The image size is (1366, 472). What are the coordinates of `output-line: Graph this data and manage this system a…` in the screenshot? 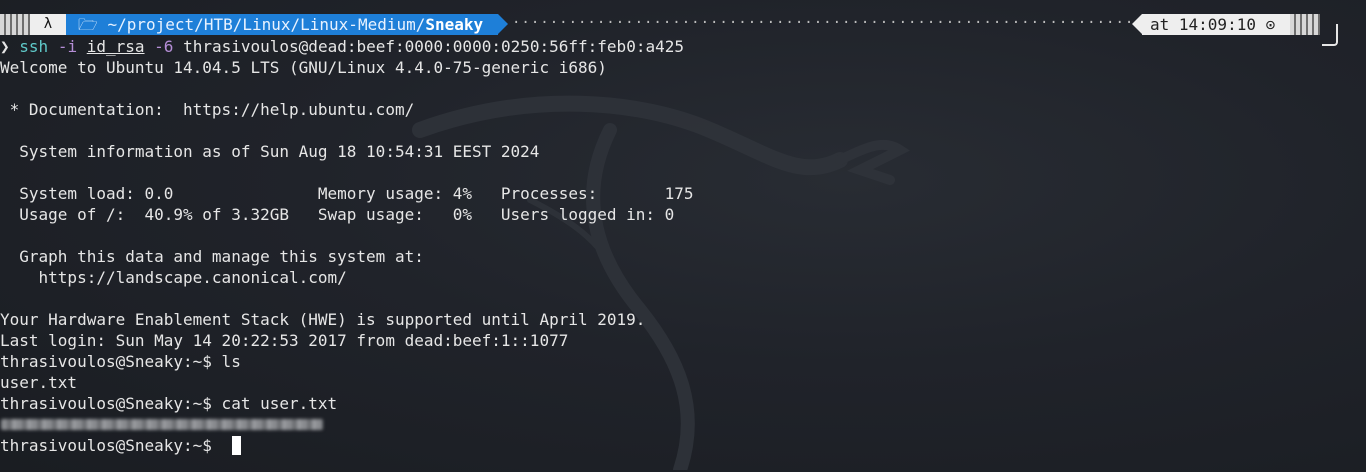 It's located at (212, 256).